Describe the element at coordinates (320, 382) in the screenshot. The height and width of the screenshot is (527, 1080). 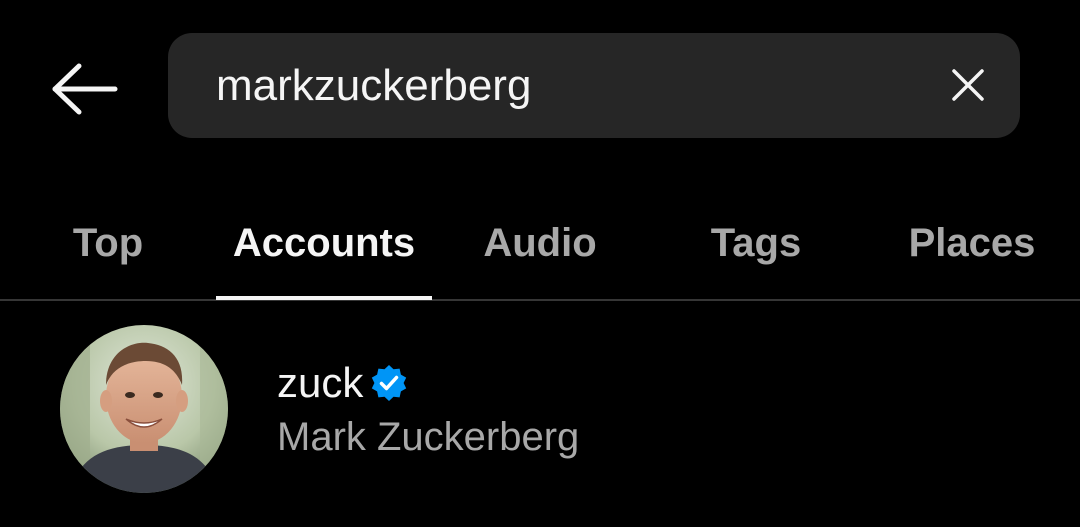
I see `account-username: zuck` at that location.